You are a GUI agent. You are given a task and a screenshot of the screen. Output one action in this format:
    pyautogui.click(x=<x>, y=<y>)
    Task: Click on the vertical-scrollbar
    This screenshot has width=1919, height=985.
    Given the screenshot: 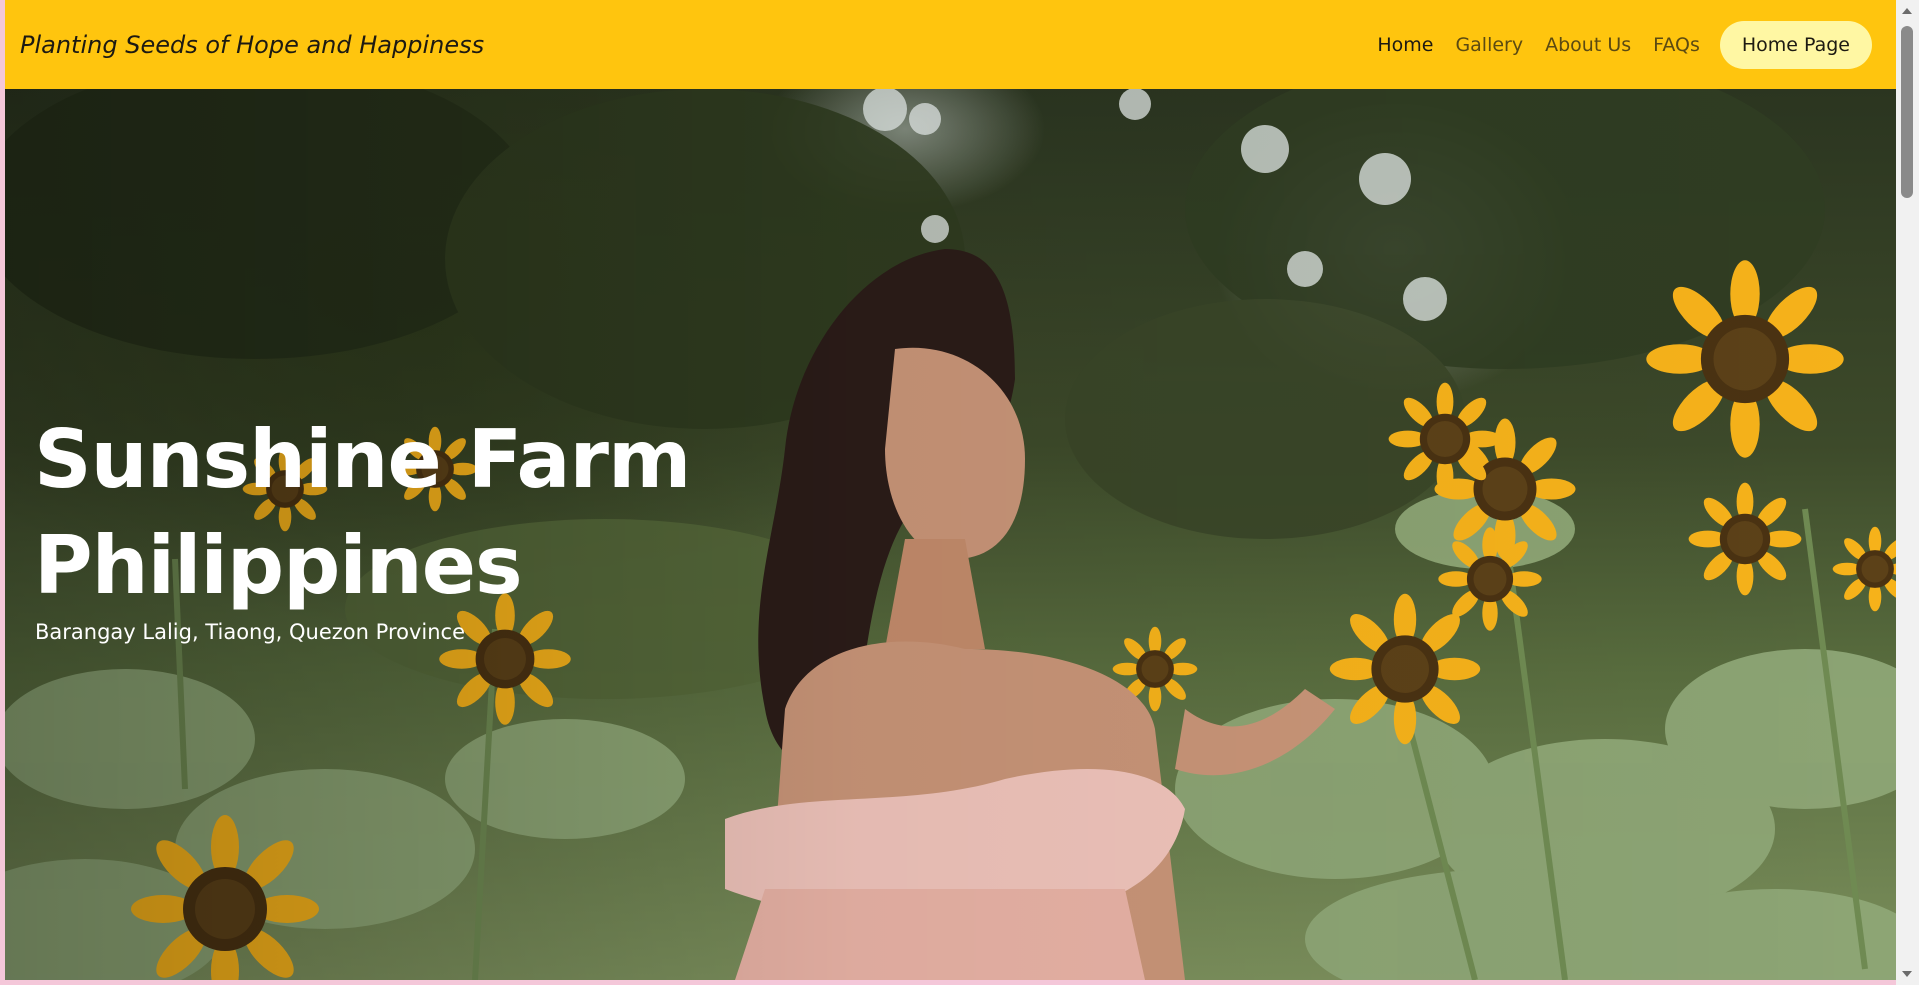 What is the action you would take?
    pyautogui.click(x=1907, y=492)
    